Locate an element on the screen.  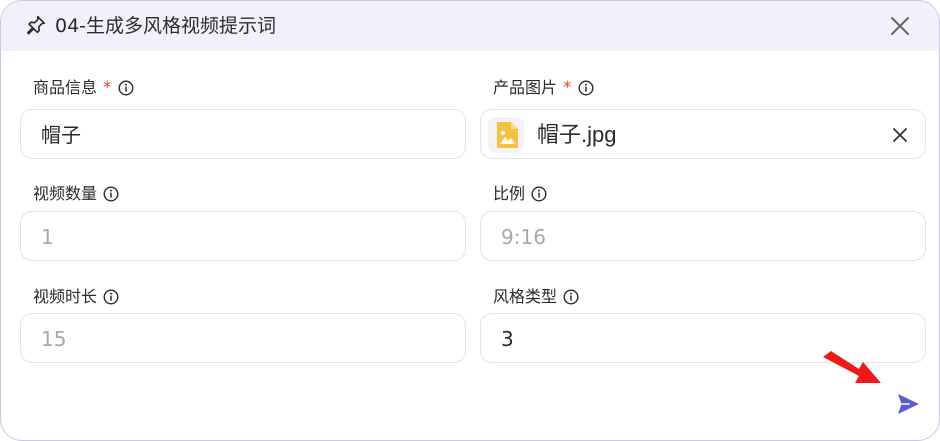
image-file-icon is located at coordinates (506, 135).